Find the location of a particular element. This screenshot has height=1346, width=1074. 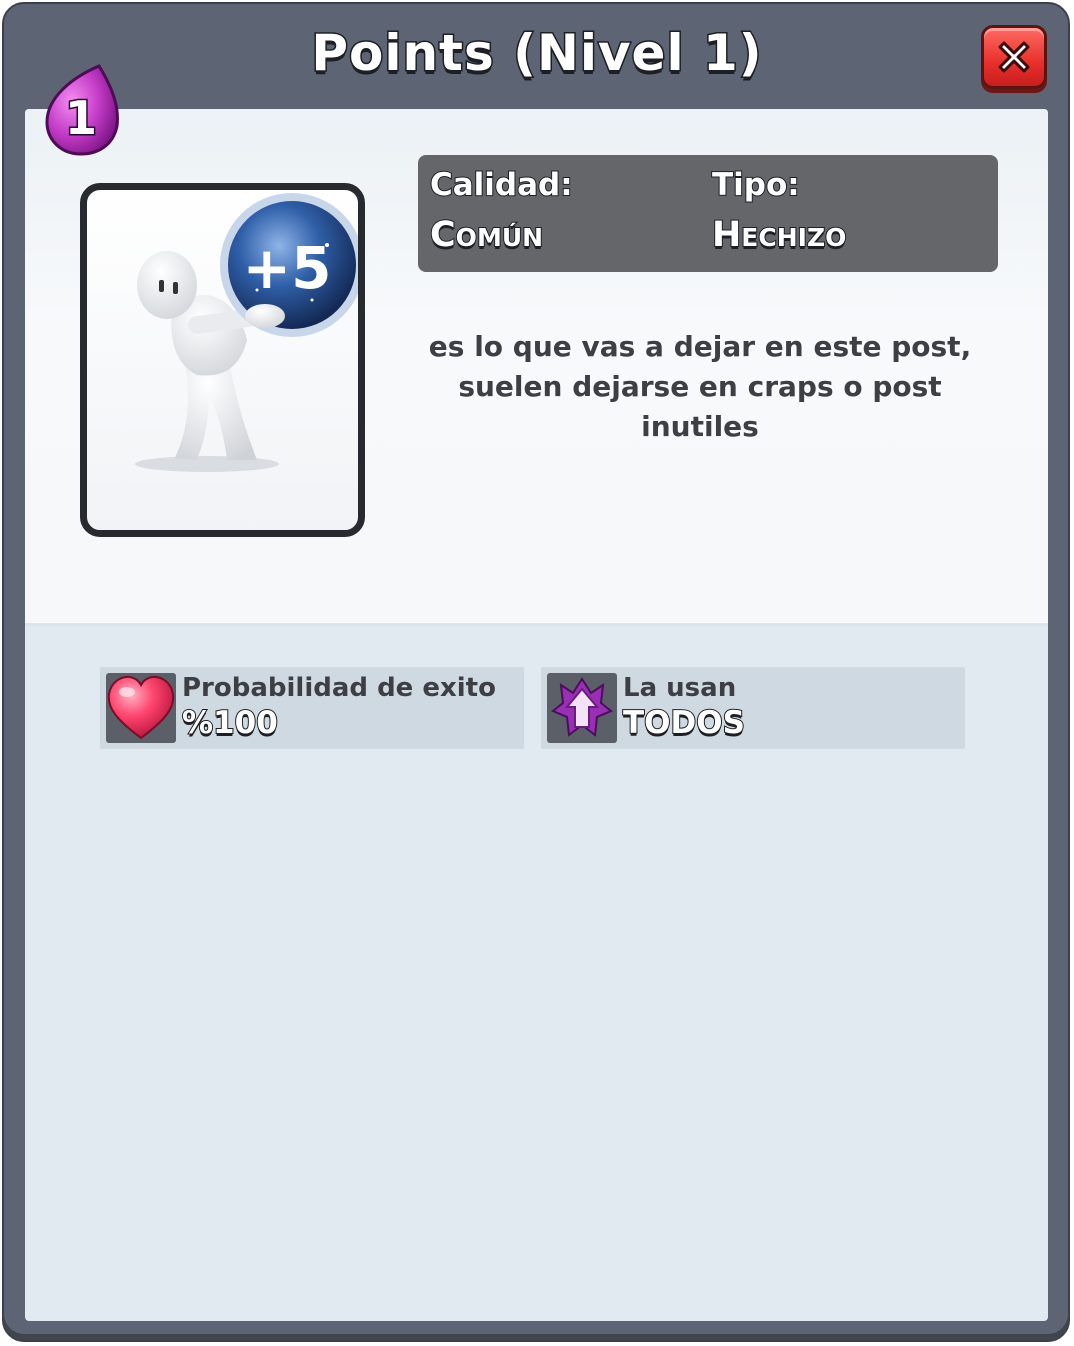

stat-label: La usan is located at coordinates (680, 688).